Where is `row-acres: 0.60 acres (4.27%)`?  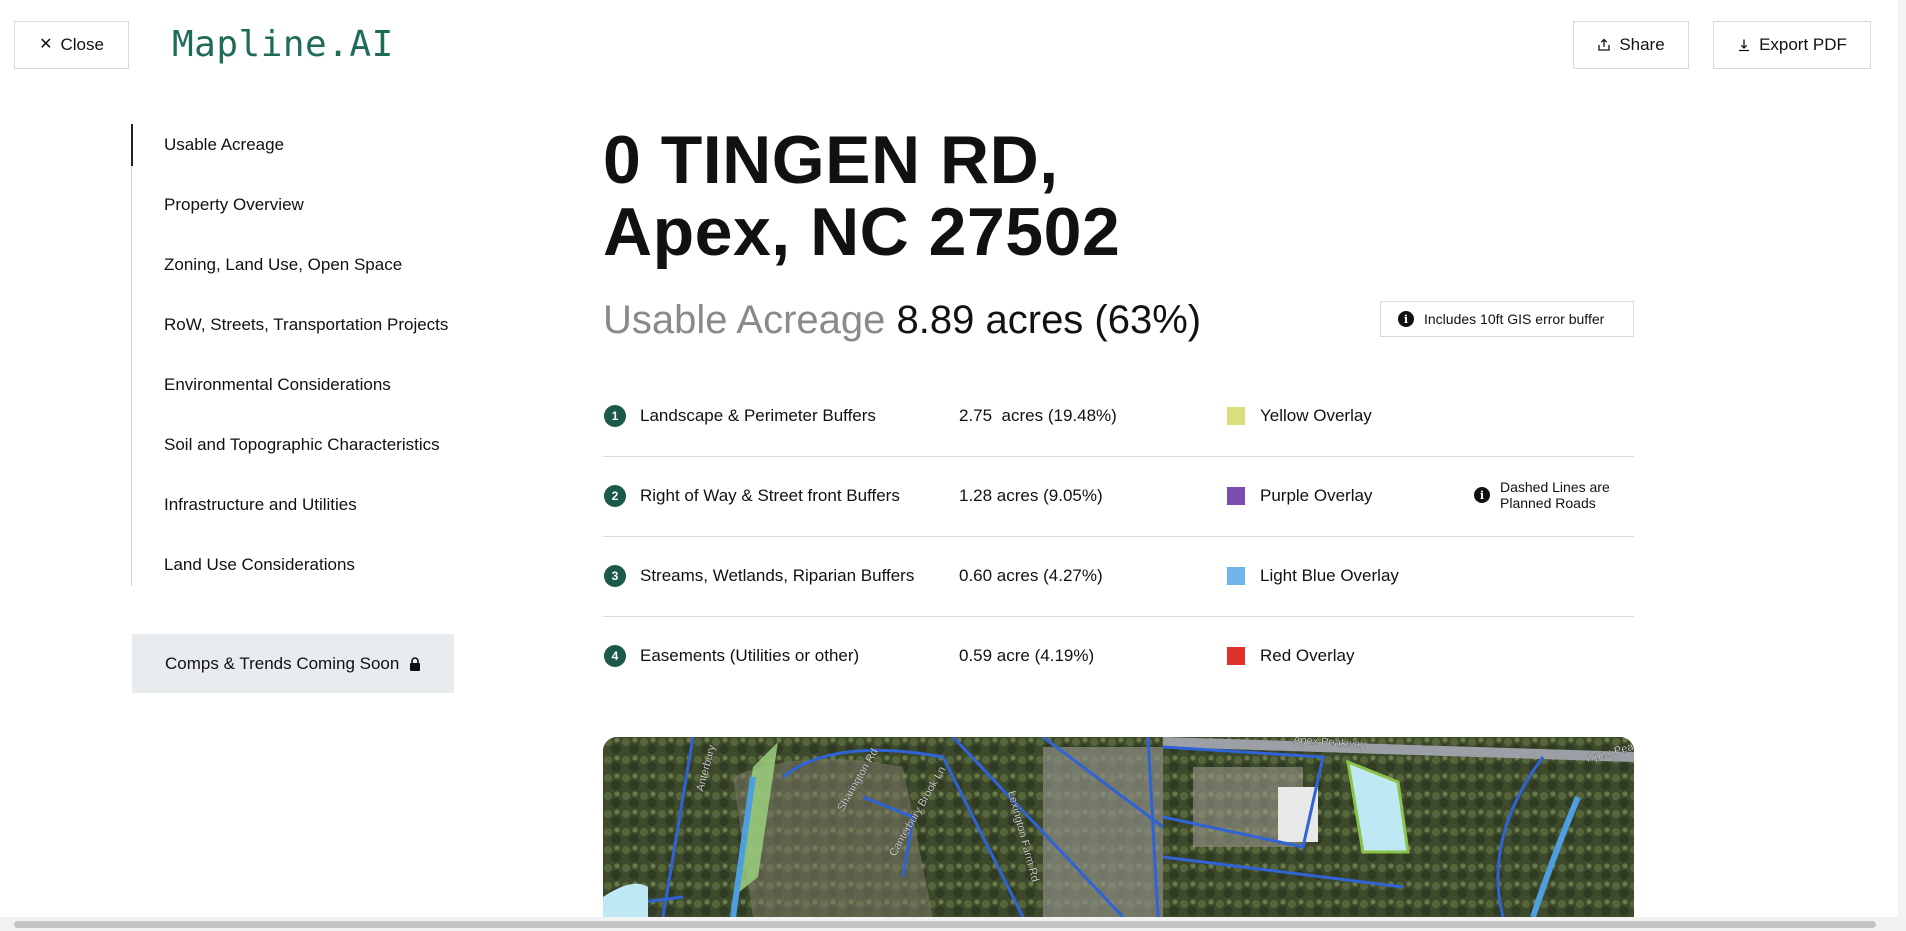
row-acres: 0.60 acres (4.27%) is located at coordinates (1031, 575).